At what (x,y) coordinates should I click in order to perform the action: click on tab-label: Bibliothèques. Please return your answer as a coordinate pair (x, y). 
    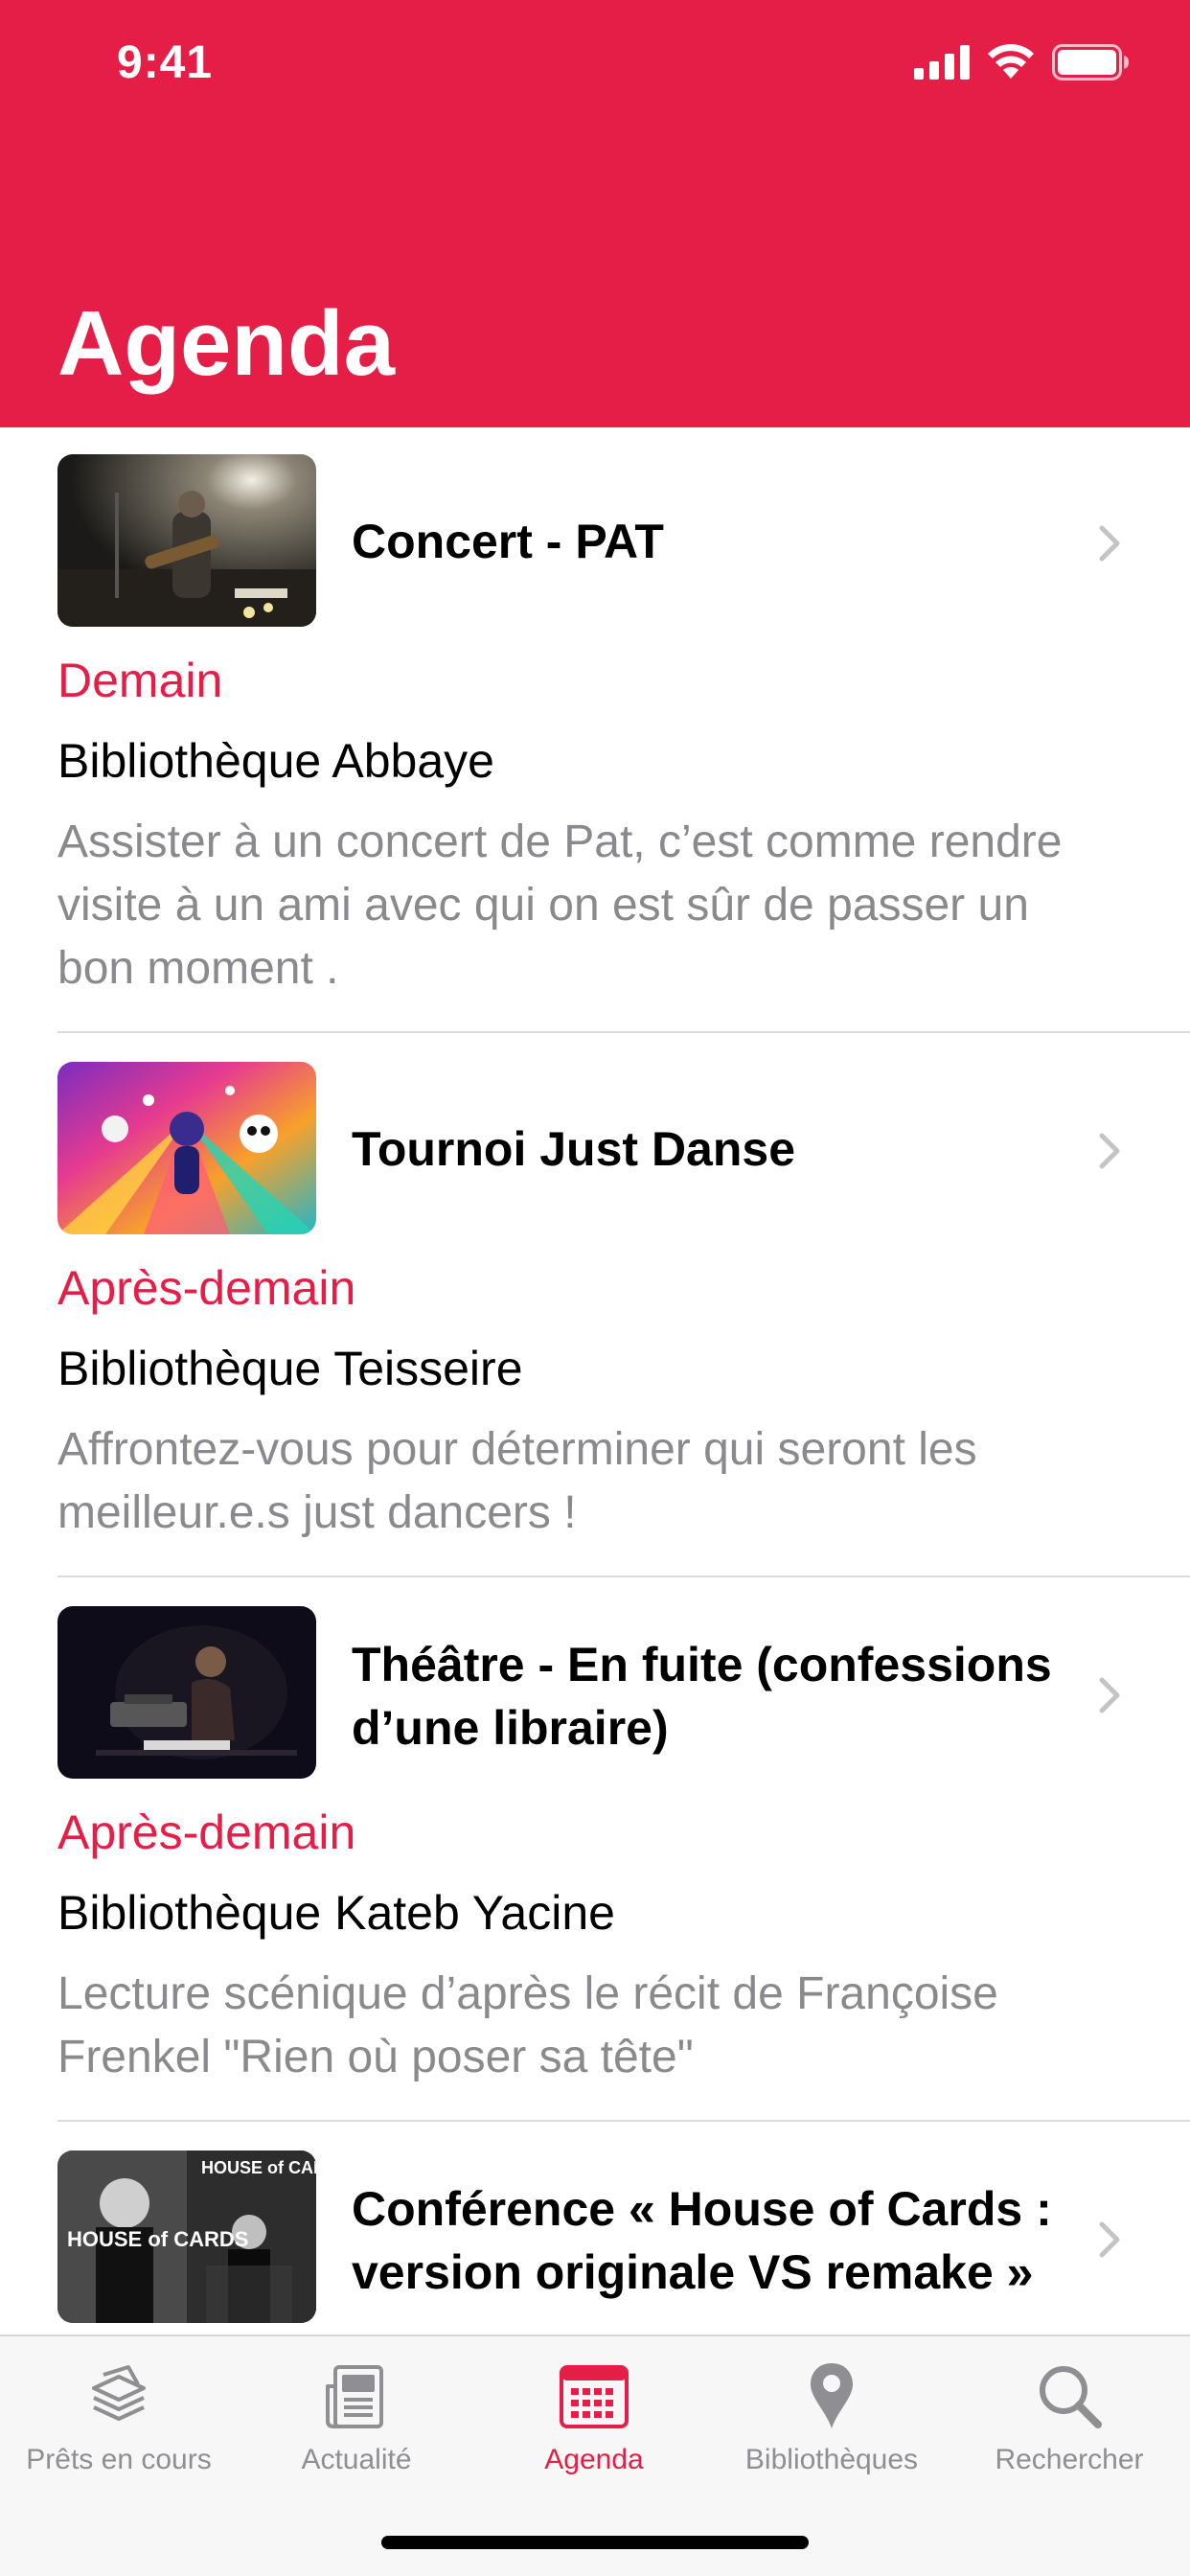
    Looking at the image, I should click on (832, 2459).